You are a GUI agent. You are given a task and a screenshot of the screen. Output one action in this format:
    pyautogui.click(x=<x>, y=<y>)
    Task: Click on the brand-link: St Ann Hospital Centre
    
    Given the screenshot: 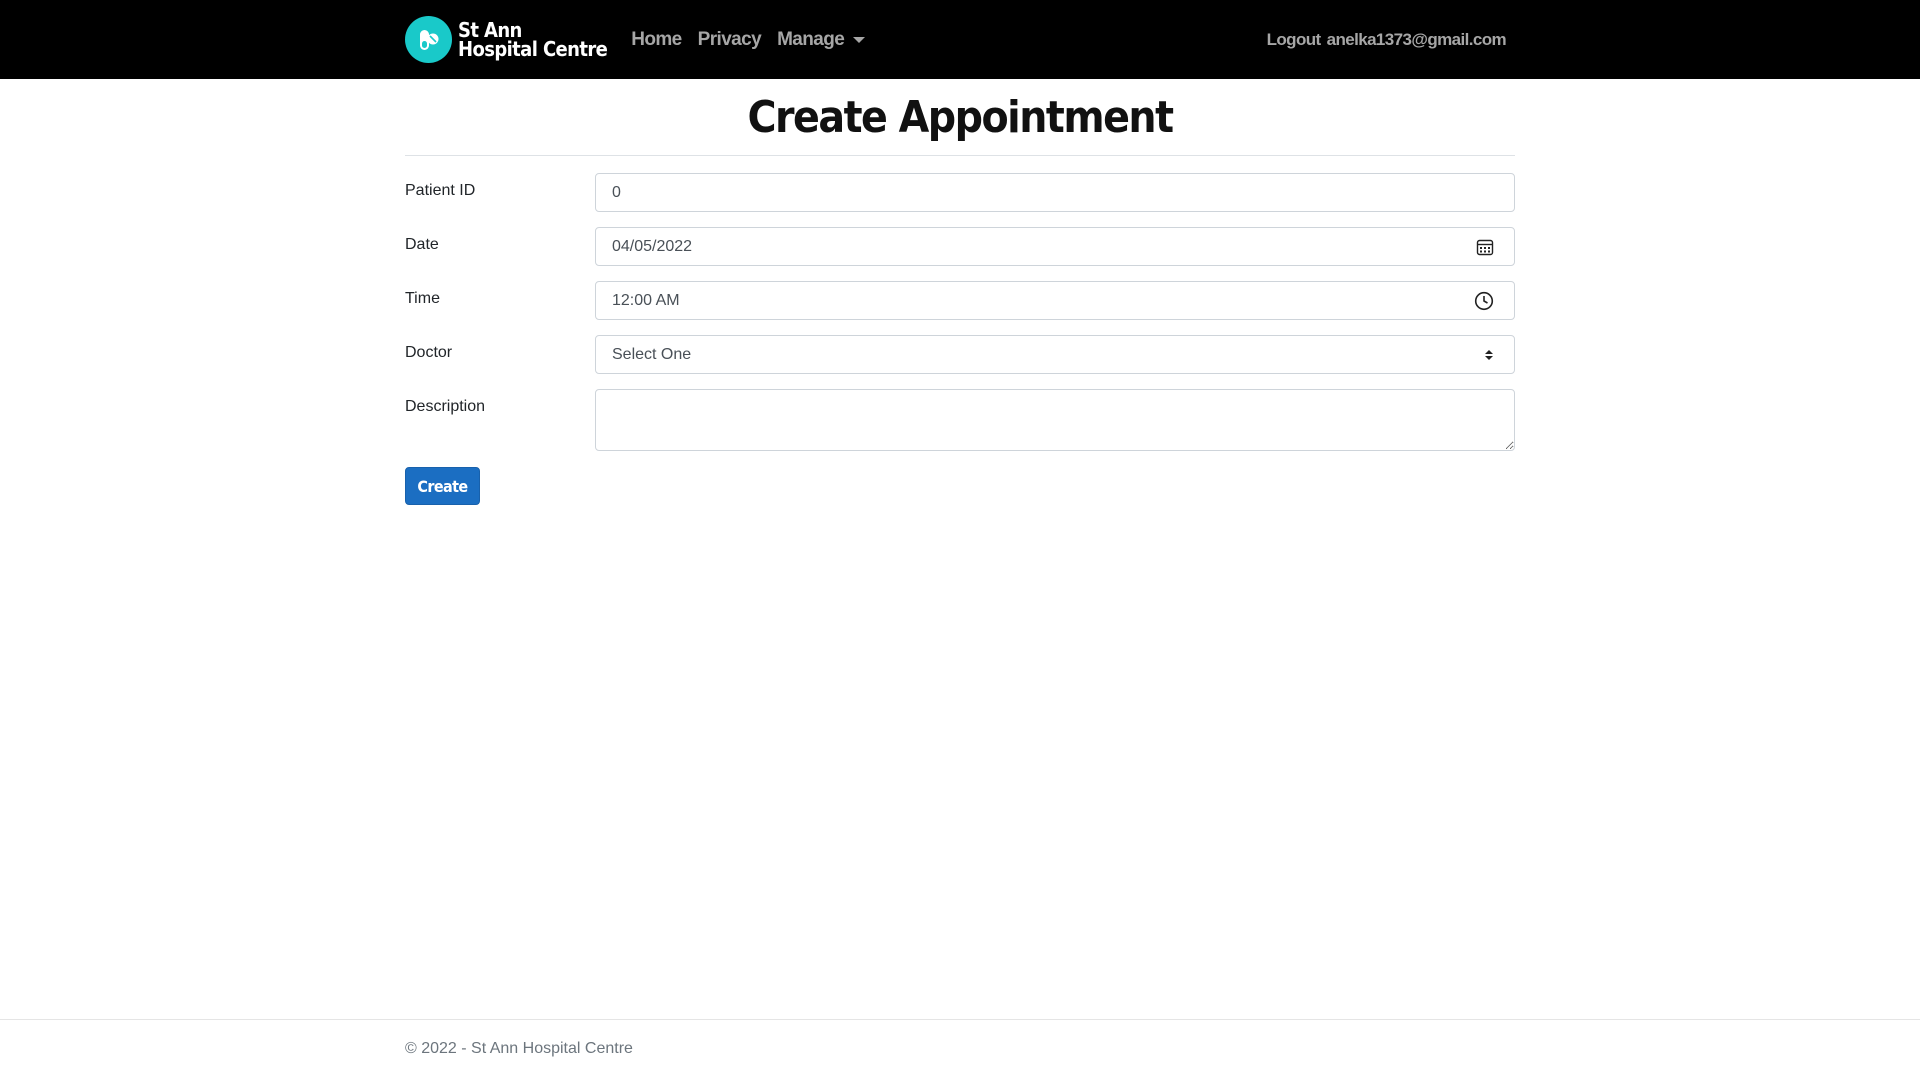 What is the action you would take?
    pyautogui.click(x=506, y=39)
    